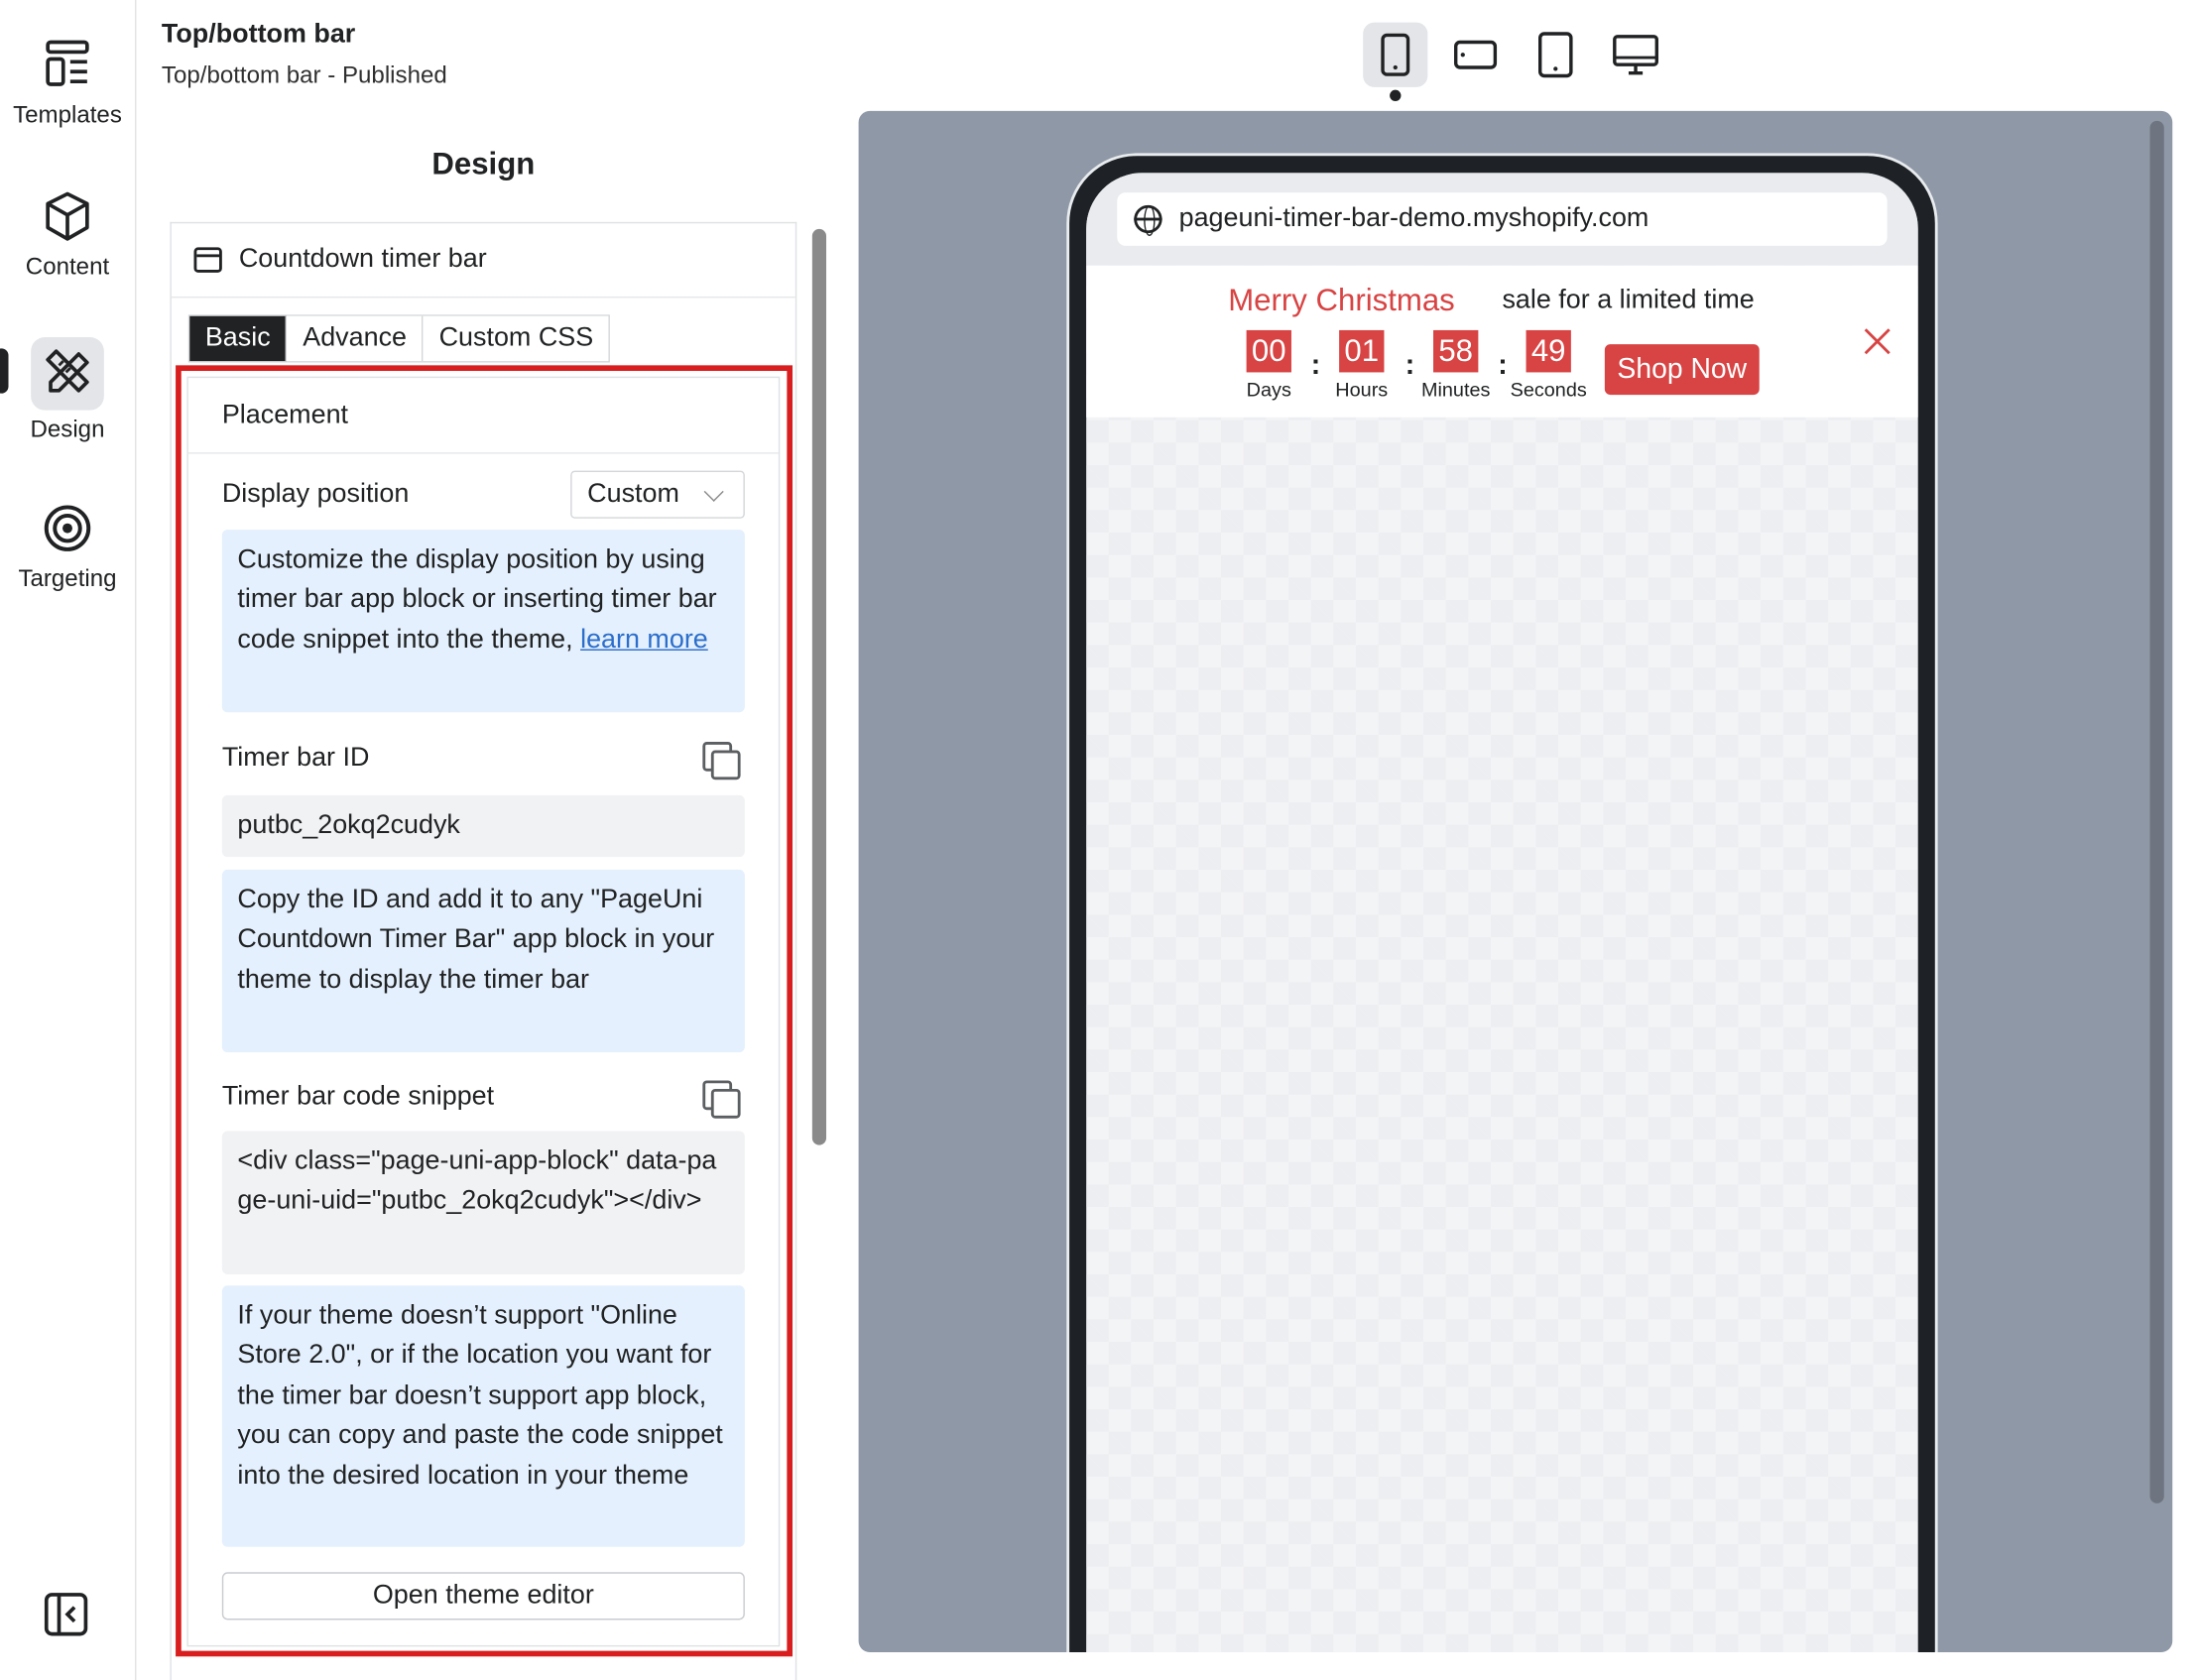 The height and width of the screenshot is (1680, 2198). Describe the element at coordinates (713, 491) in the screenshot. I see `chevron-down-icon` at that location.